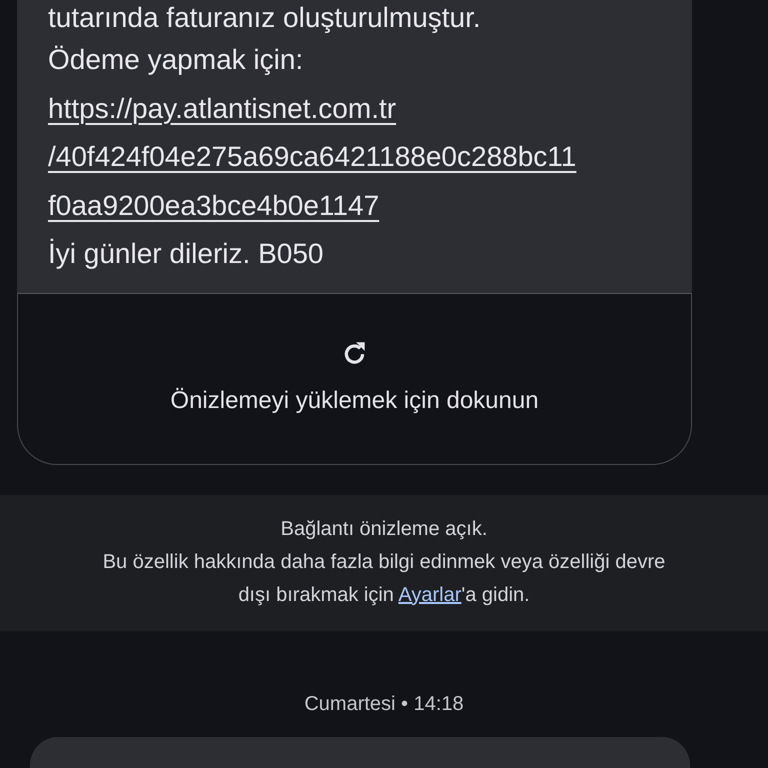 The height and width of the screenshot is (768, 768). Describe the element at coordinates (176, 60) in the screenshot. I see `message-text: Ödeme yapmak için:` at that location.